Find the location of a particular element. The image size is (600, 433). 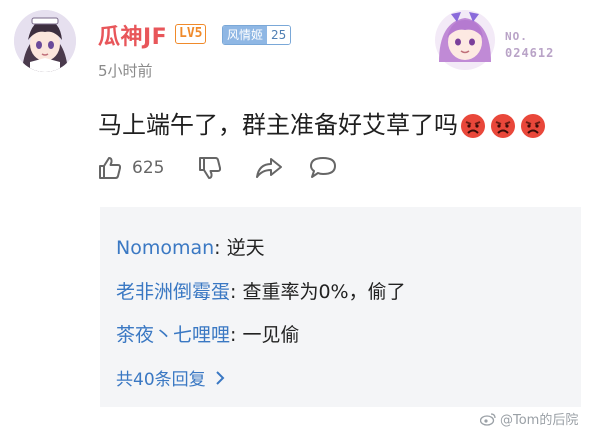

thumbs-down-icon is located at coordinates (210, 168).